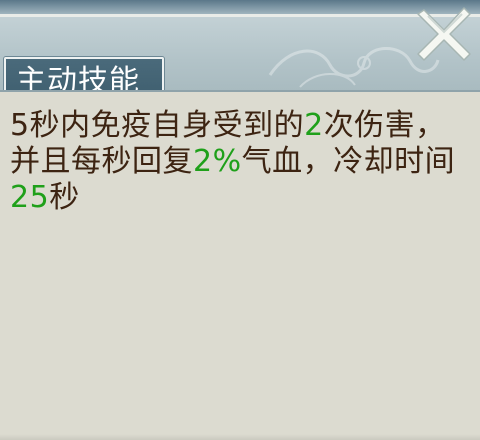 This screenshot has width=480, height=440. I want to click on close-icon, so click(444, 34).